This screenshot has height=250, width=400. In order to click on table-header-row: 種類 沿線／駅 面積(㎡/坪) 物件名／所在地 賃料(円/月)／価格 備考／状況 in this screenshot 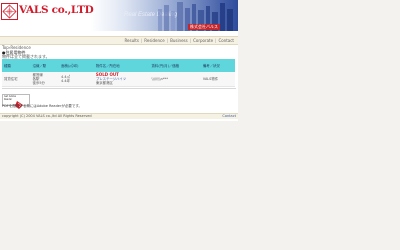, I will do `click(118, 65)`.